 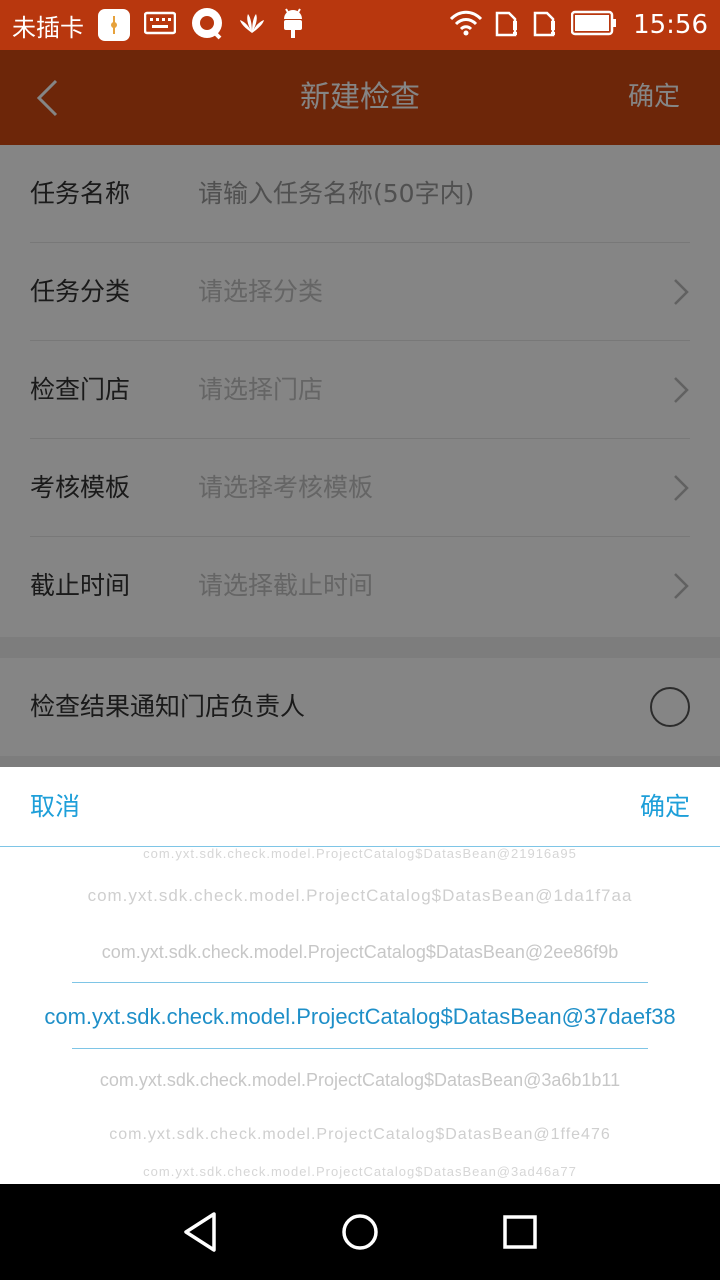 What do you see at coordinates (360, 25) in the screenshot?
I see `status-bar: 未插卡 15:56` at bounding box center [360, 25].